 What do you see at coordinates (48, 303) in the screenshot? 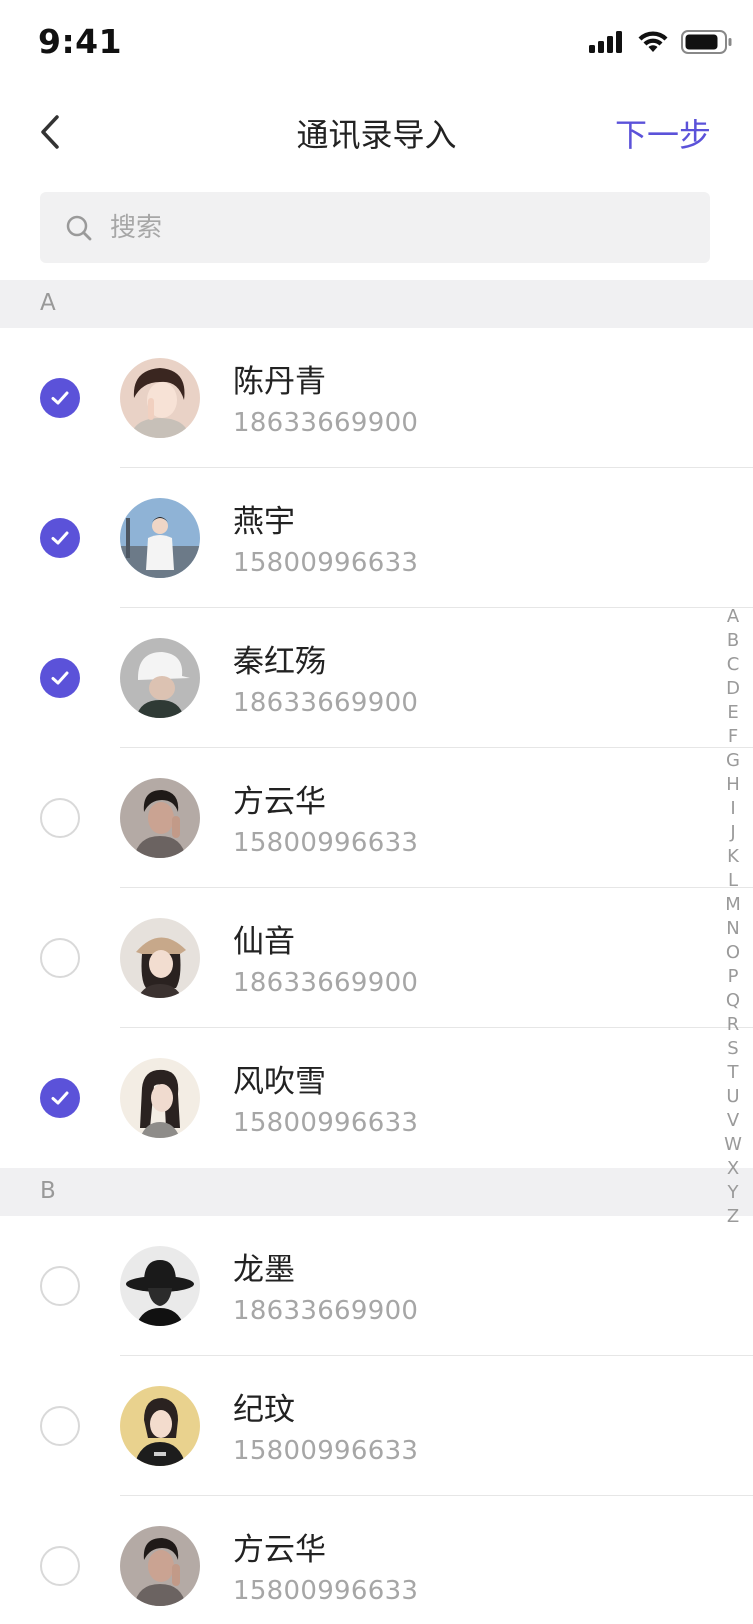
I see `section-letter: A` at bounding box center [48, 303].